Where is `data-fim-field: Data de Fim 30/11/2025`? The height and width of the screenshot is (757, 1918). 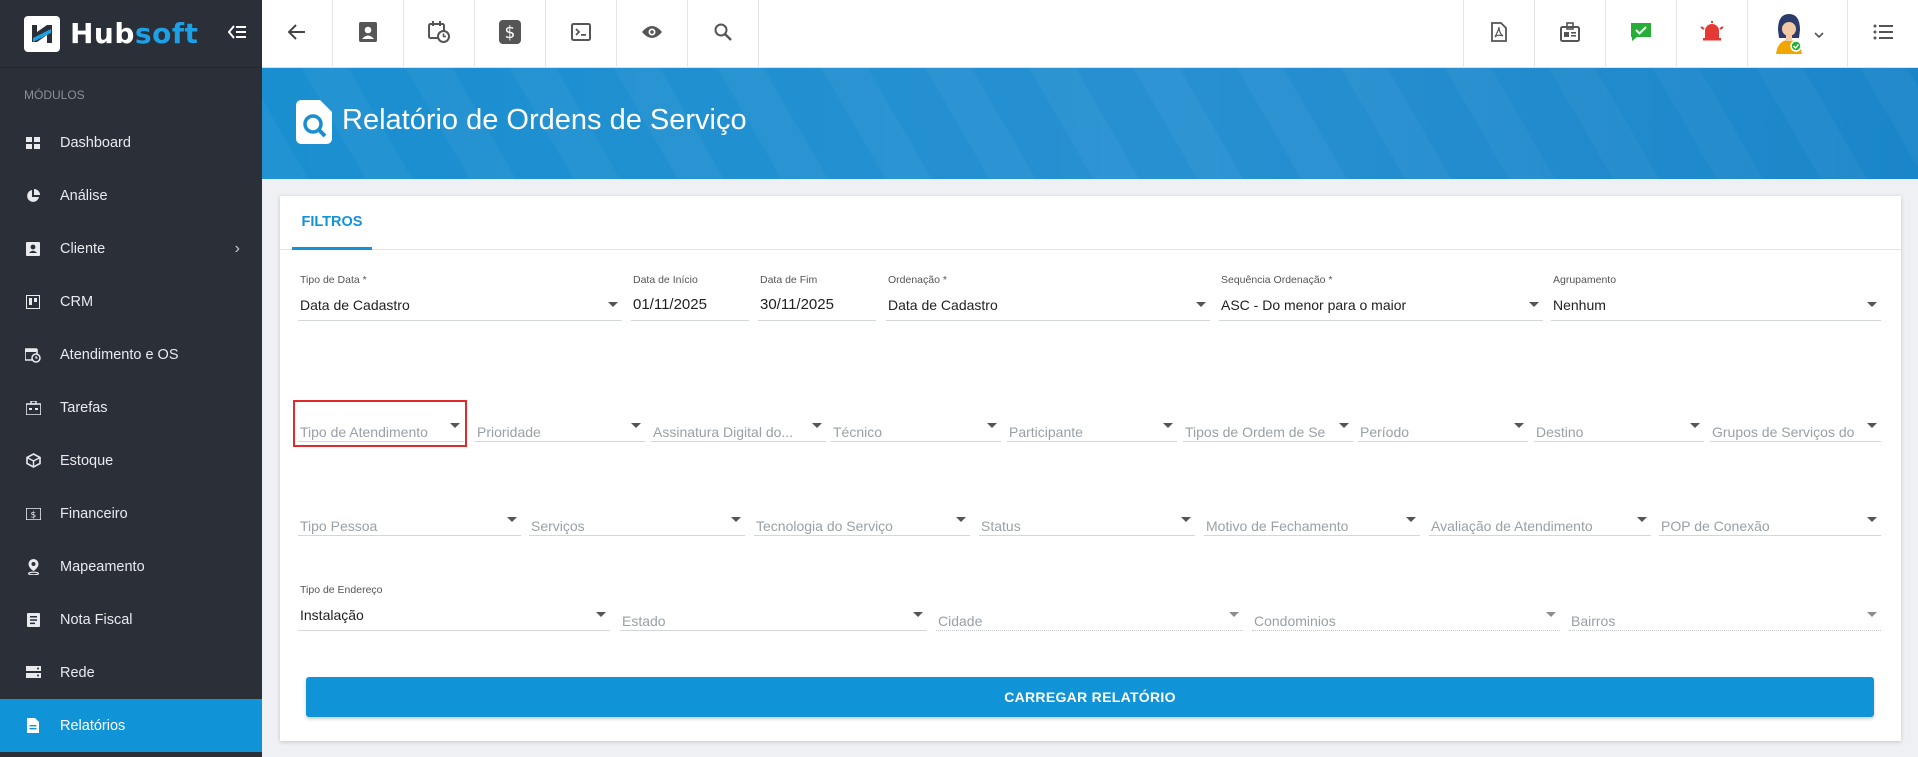 data-fim-field: Data de Fim 30/11/2025 is located at coordinates (817, 297).